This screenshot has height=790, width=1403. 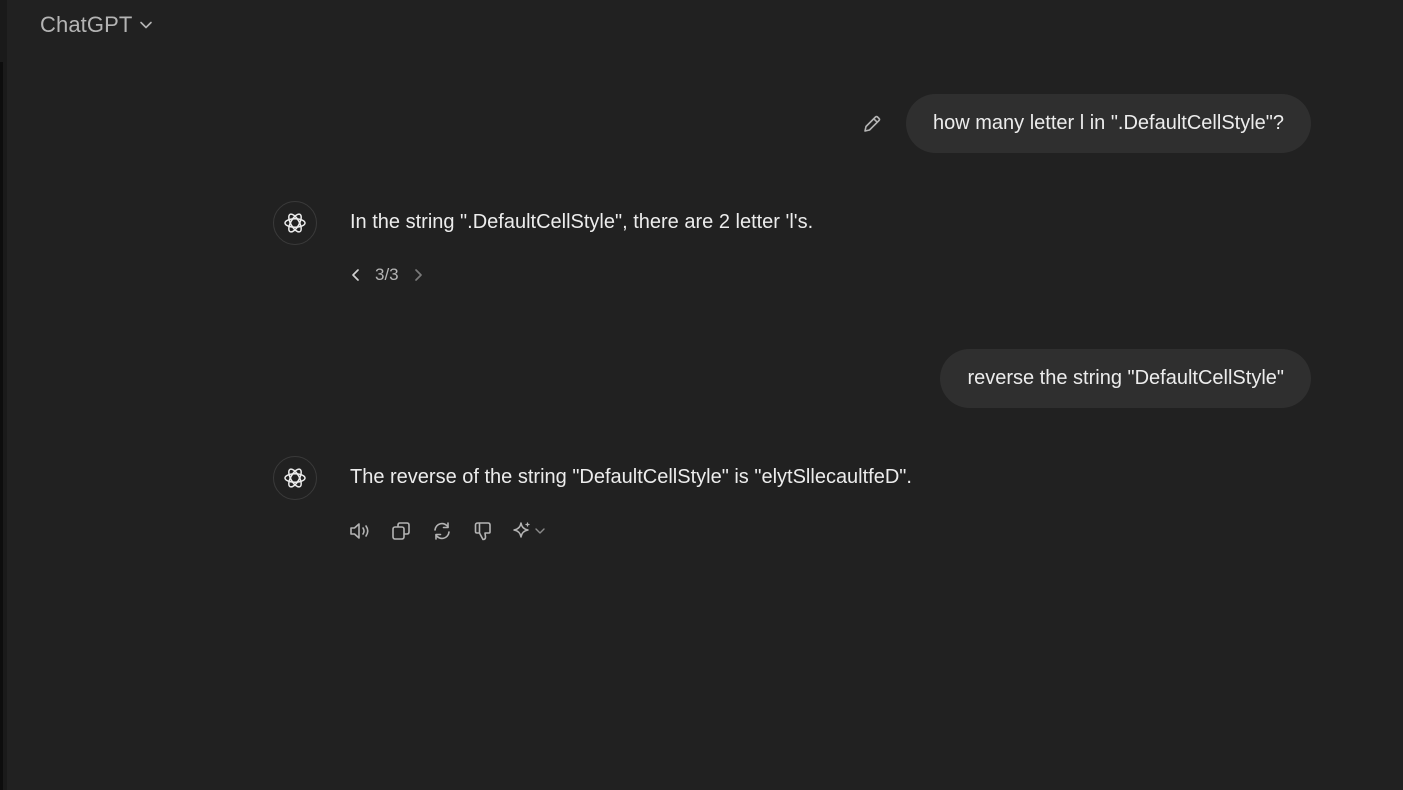 I want to click on model-selector: ChatGPT, so click(x=97, y=25).